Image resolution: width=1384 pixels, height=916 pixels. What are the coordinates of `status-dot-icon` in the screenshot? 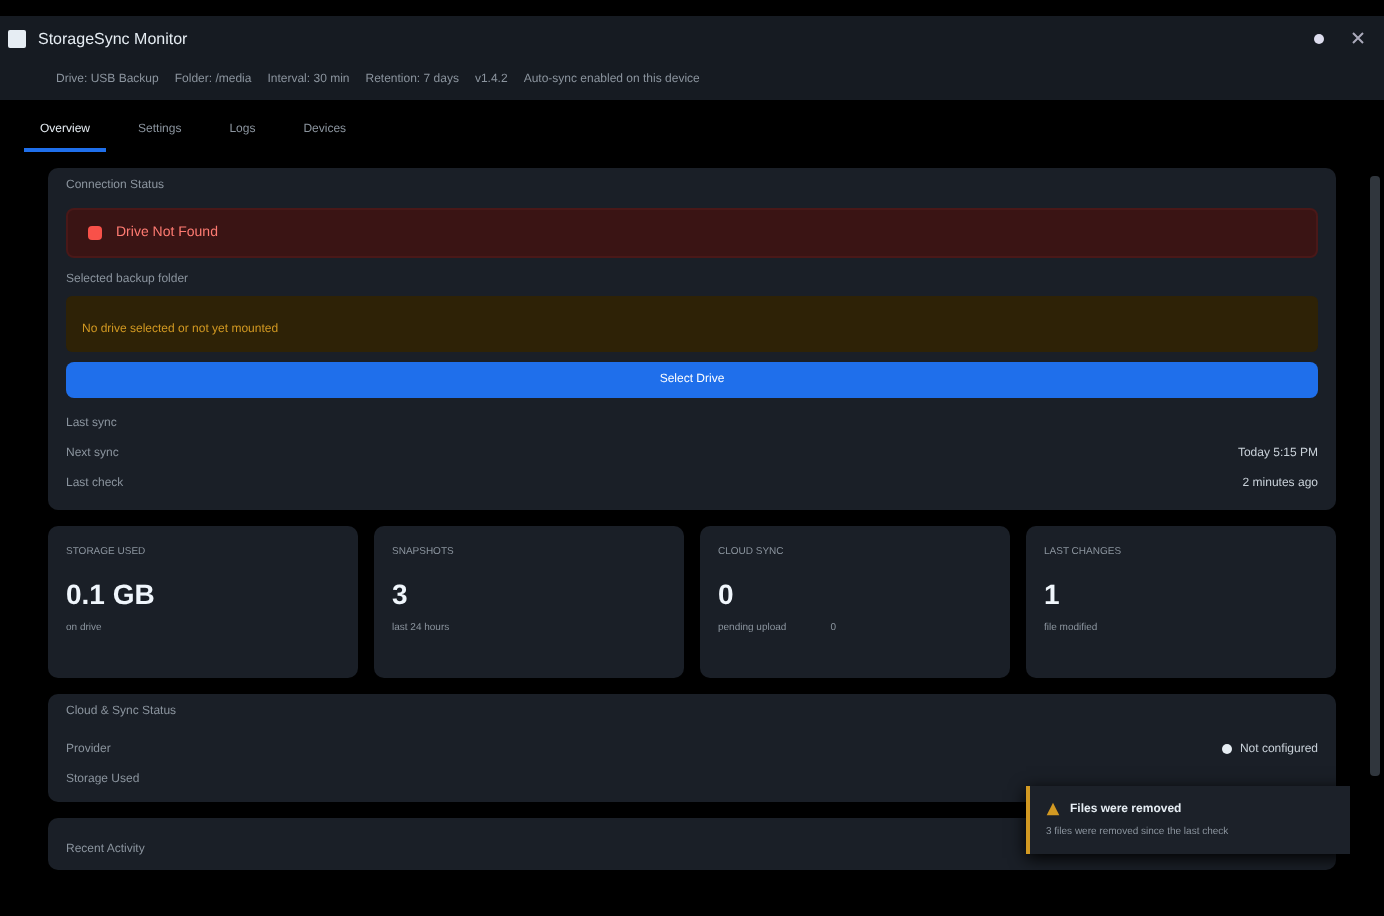 It's located at (1226, 749).